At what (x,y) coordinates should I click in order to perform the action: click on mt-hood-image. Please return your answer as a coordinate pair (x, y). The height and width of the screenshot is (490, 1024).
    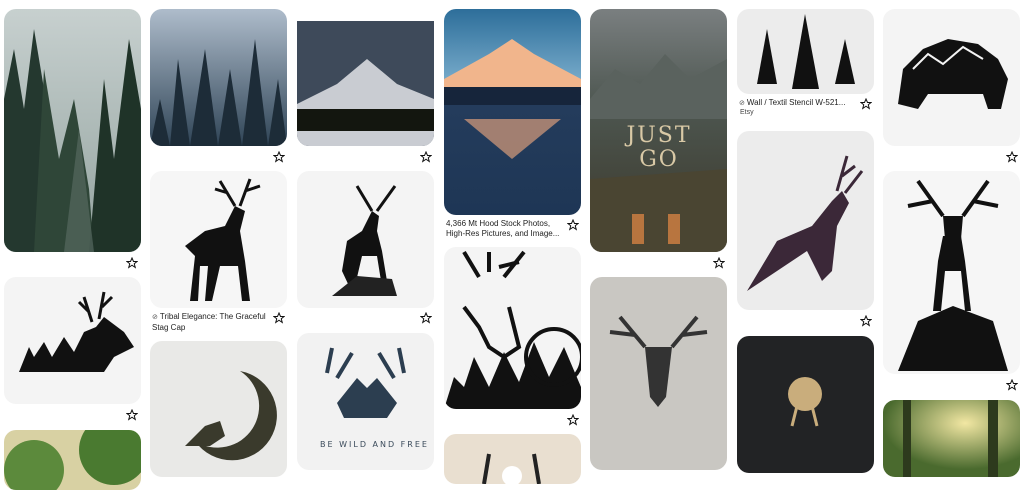
    Looking at the image, I should click on (512, 112).